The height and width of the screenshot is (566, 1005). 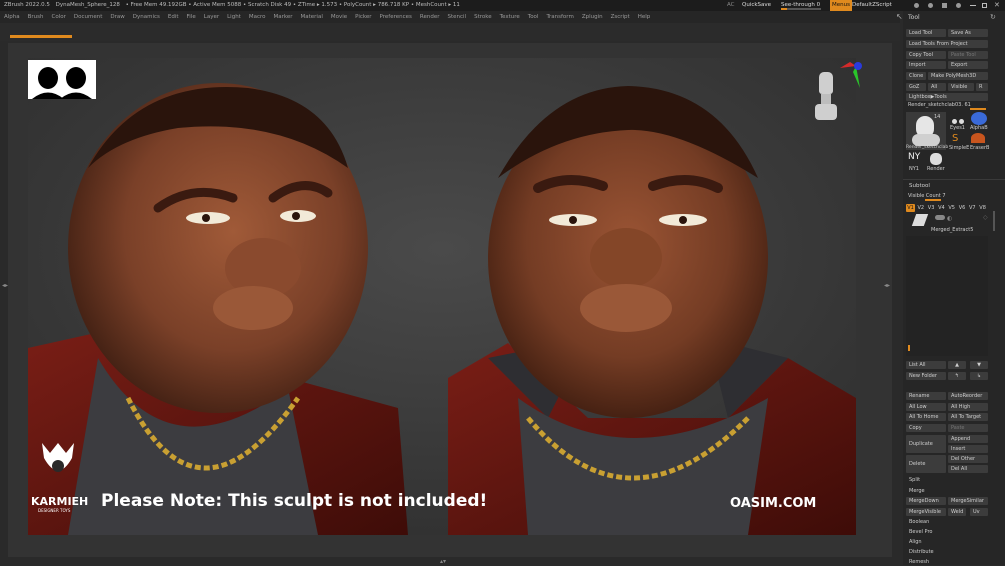 I want to click on subtool-version-v1: V1, so click(x=910, y=208).